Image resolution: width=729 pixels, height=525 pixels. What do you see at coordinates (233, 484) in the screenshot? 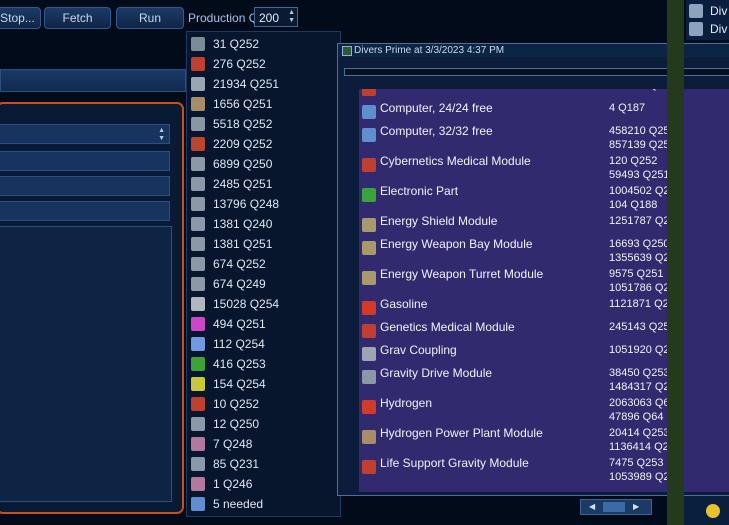
I see `material-label: 1 Q246` at bounding box center [233, 484].